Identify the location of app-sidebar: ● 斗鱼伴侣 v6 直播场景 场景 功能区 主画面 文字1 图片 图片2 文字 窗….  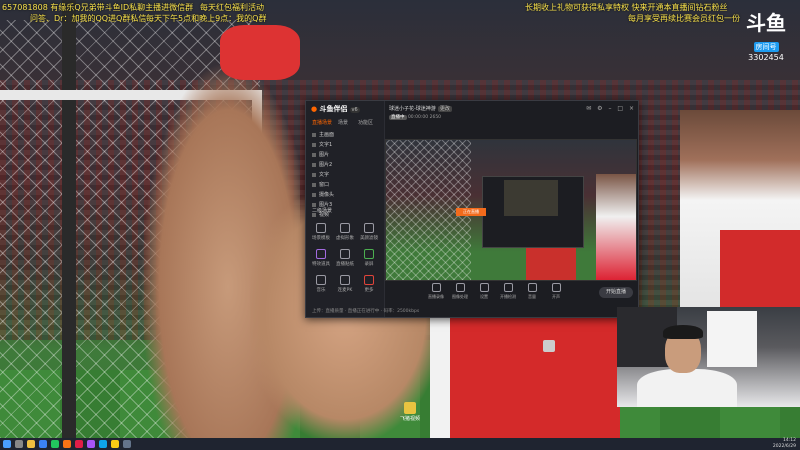
(345, 209).